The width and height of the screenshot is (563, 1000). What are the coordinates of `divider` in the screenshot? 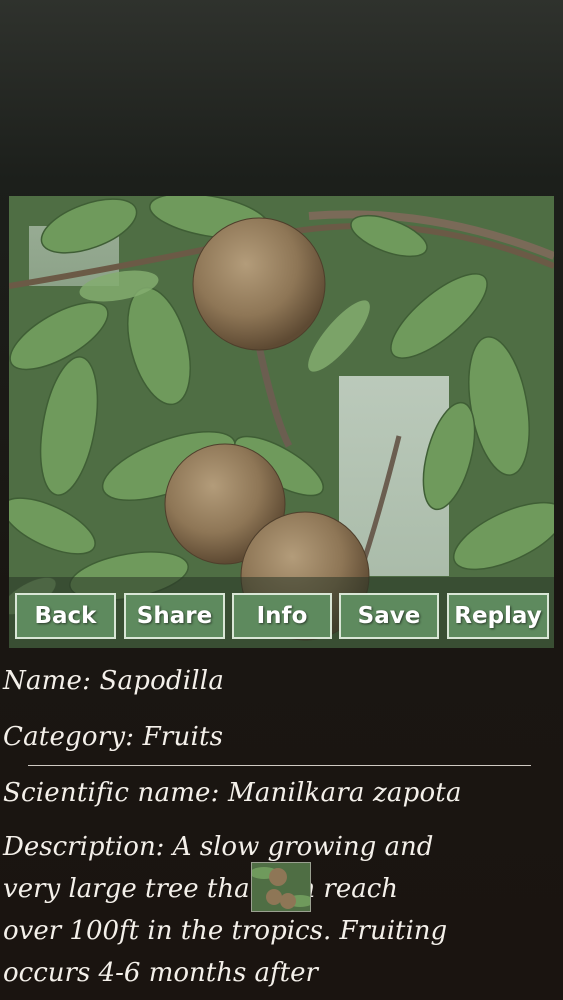 It's located at (279, 765).